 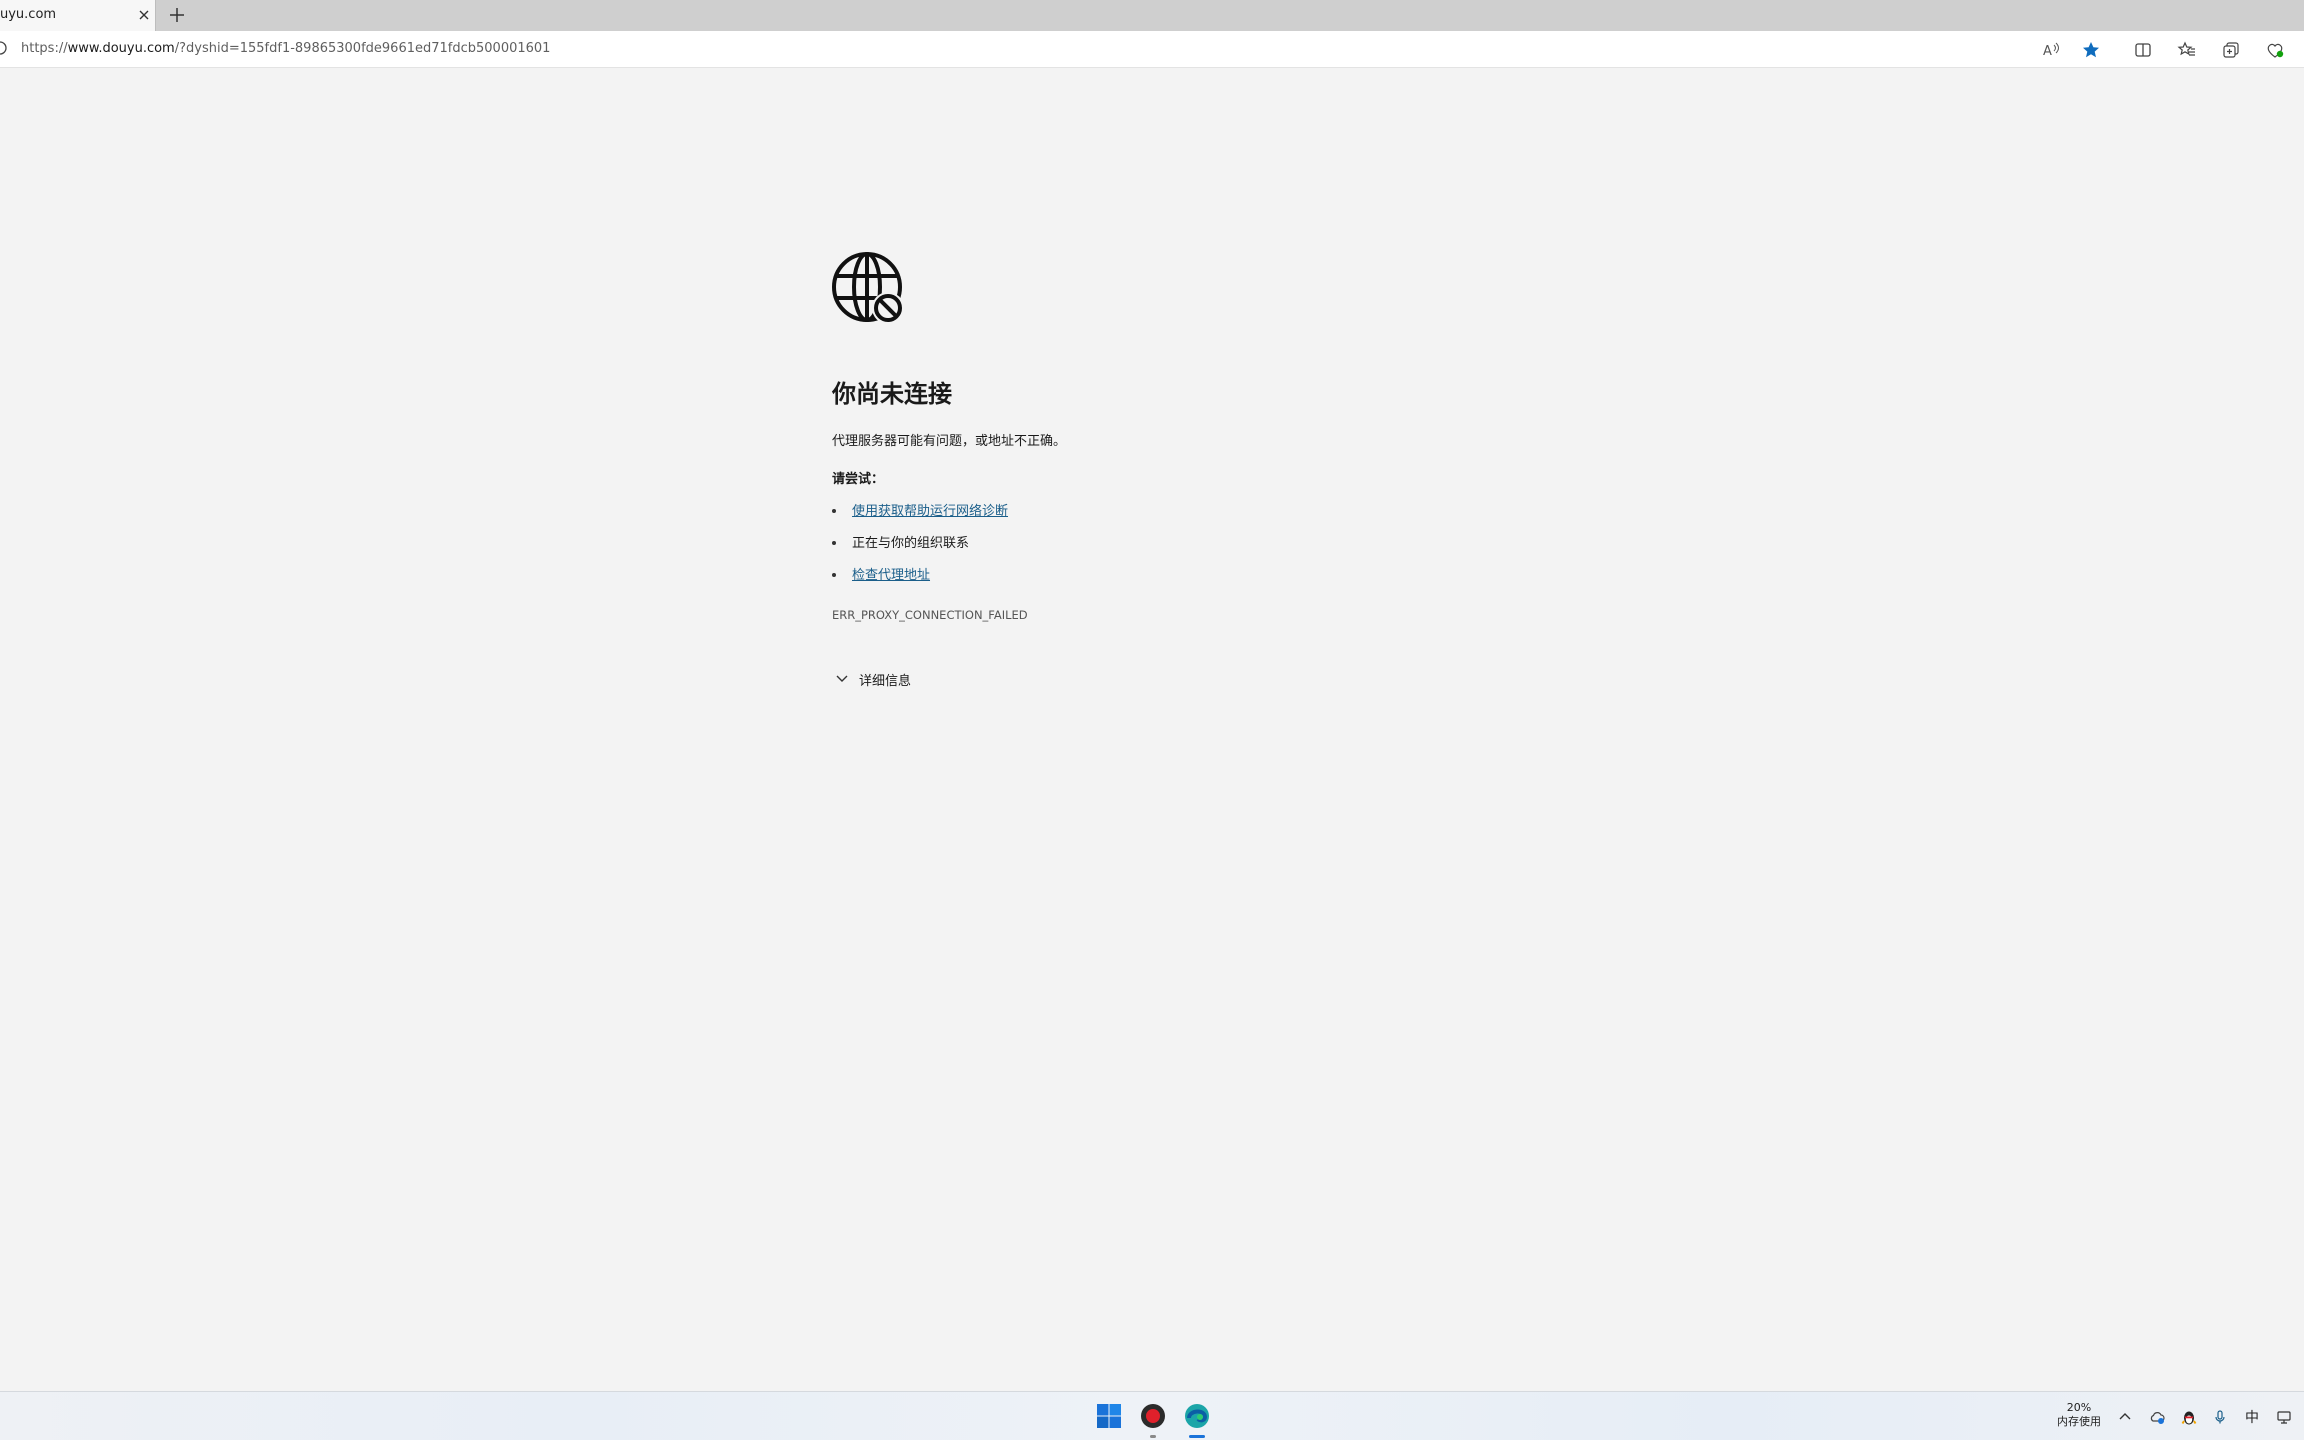 I want to click on recorder-app-icon, so click(x=1153, y=1416).